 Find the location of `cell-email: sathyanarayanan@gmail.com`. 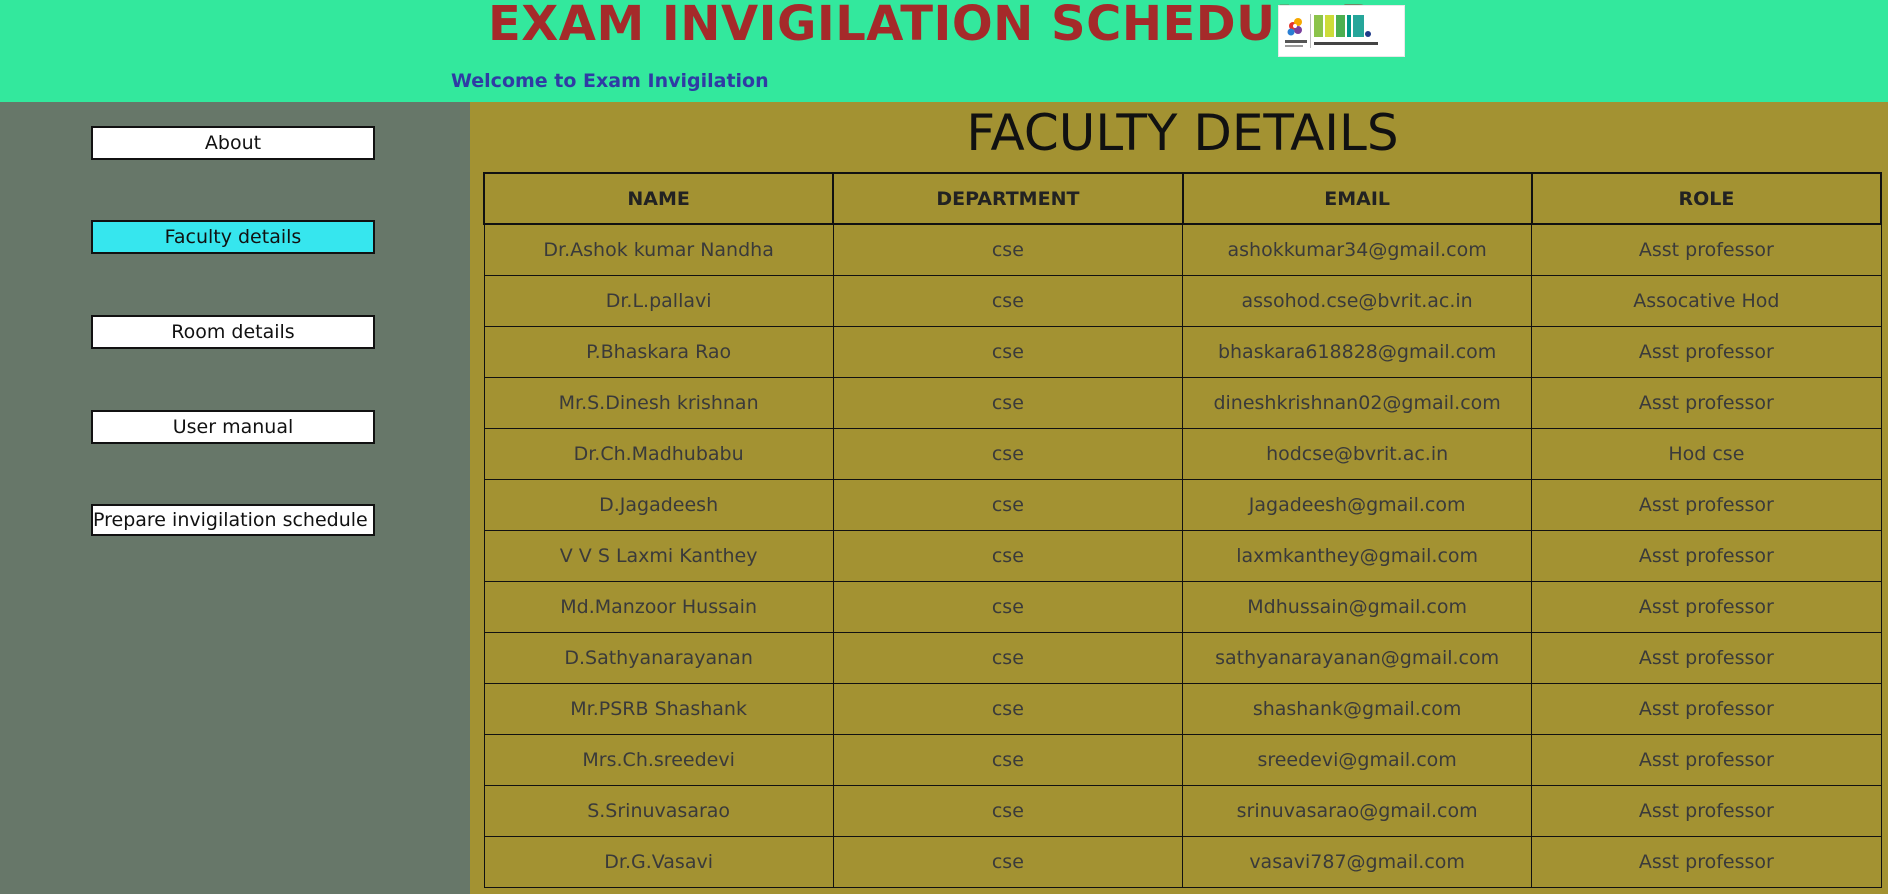

cell-email: sathyanarayanan@gmail.com is located at coordinates (1357, 658).